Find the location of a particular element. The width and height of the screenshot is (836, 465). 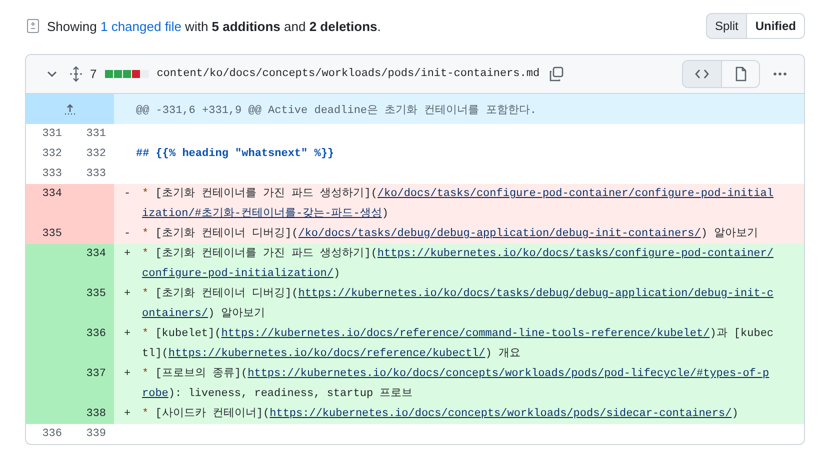

copy-icon is located at coordinates (556, 74).